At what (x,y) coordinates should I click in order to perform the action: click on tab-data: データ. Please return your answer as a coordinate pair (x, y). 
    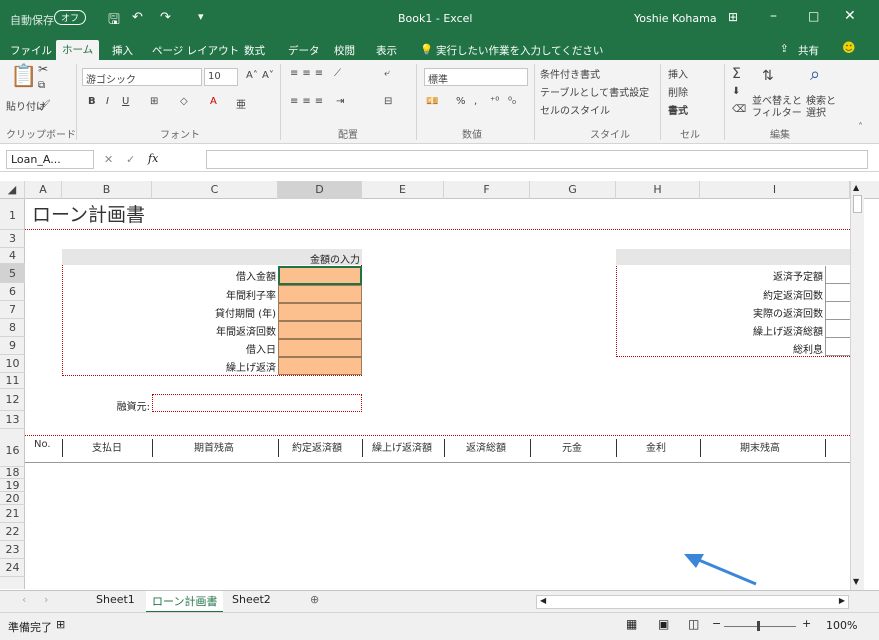
    Looking at the image, I should click on (304, 50).